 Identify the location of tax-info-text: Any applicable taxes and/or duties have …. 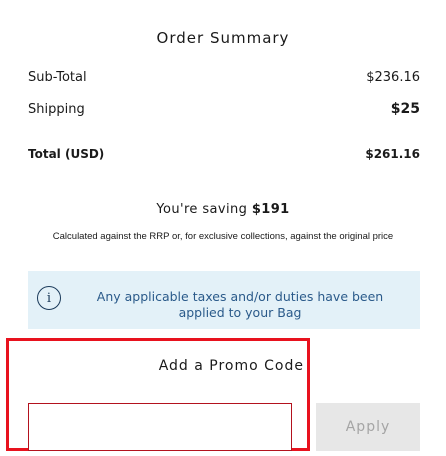
(240, 304).